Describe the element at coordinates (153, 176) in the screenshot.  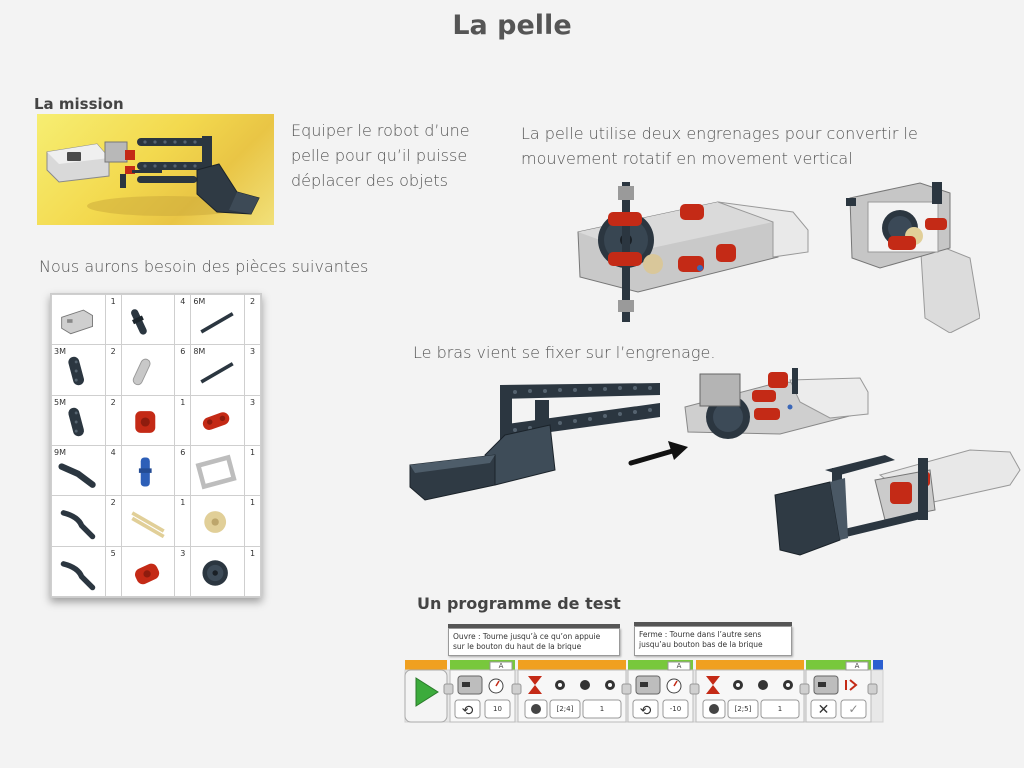
I see `robot-with-shovel-illustration` at that location.